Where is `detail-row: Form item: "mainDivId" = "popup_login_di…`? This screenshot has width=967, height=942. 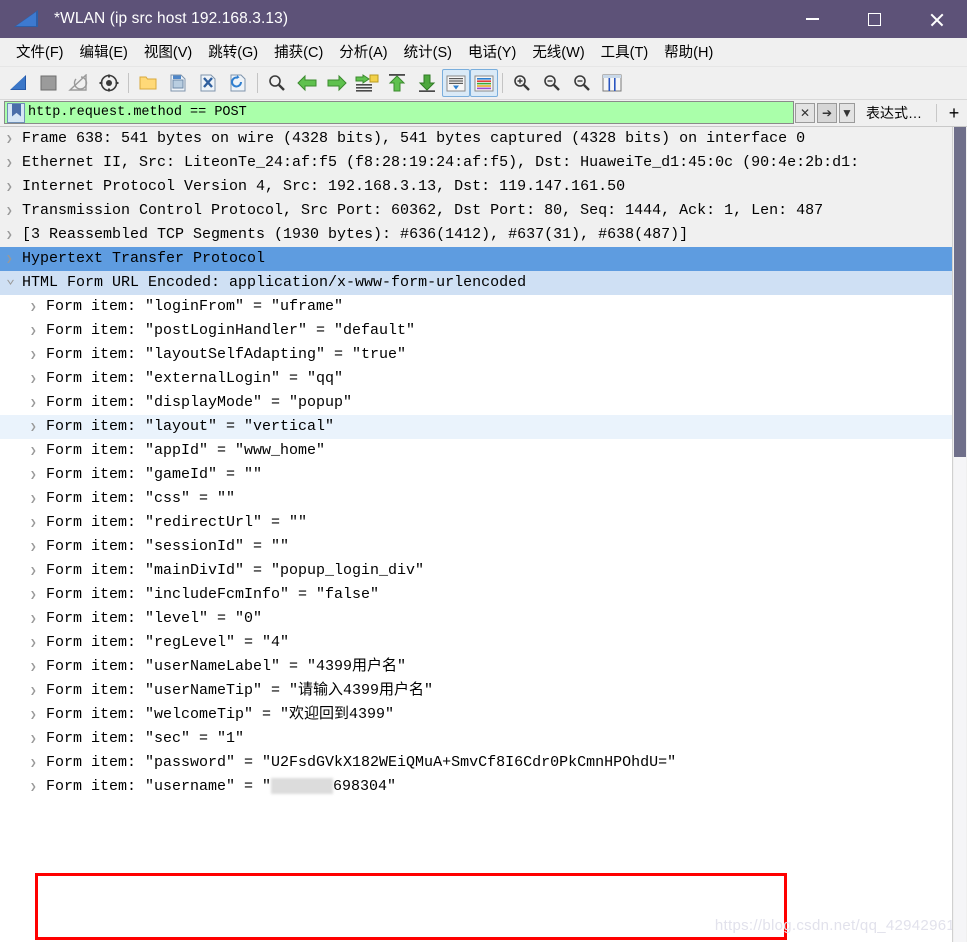 detail-row: Form item: "mainDivId" = "popup_login_di… is located at coordinates (476, 571).